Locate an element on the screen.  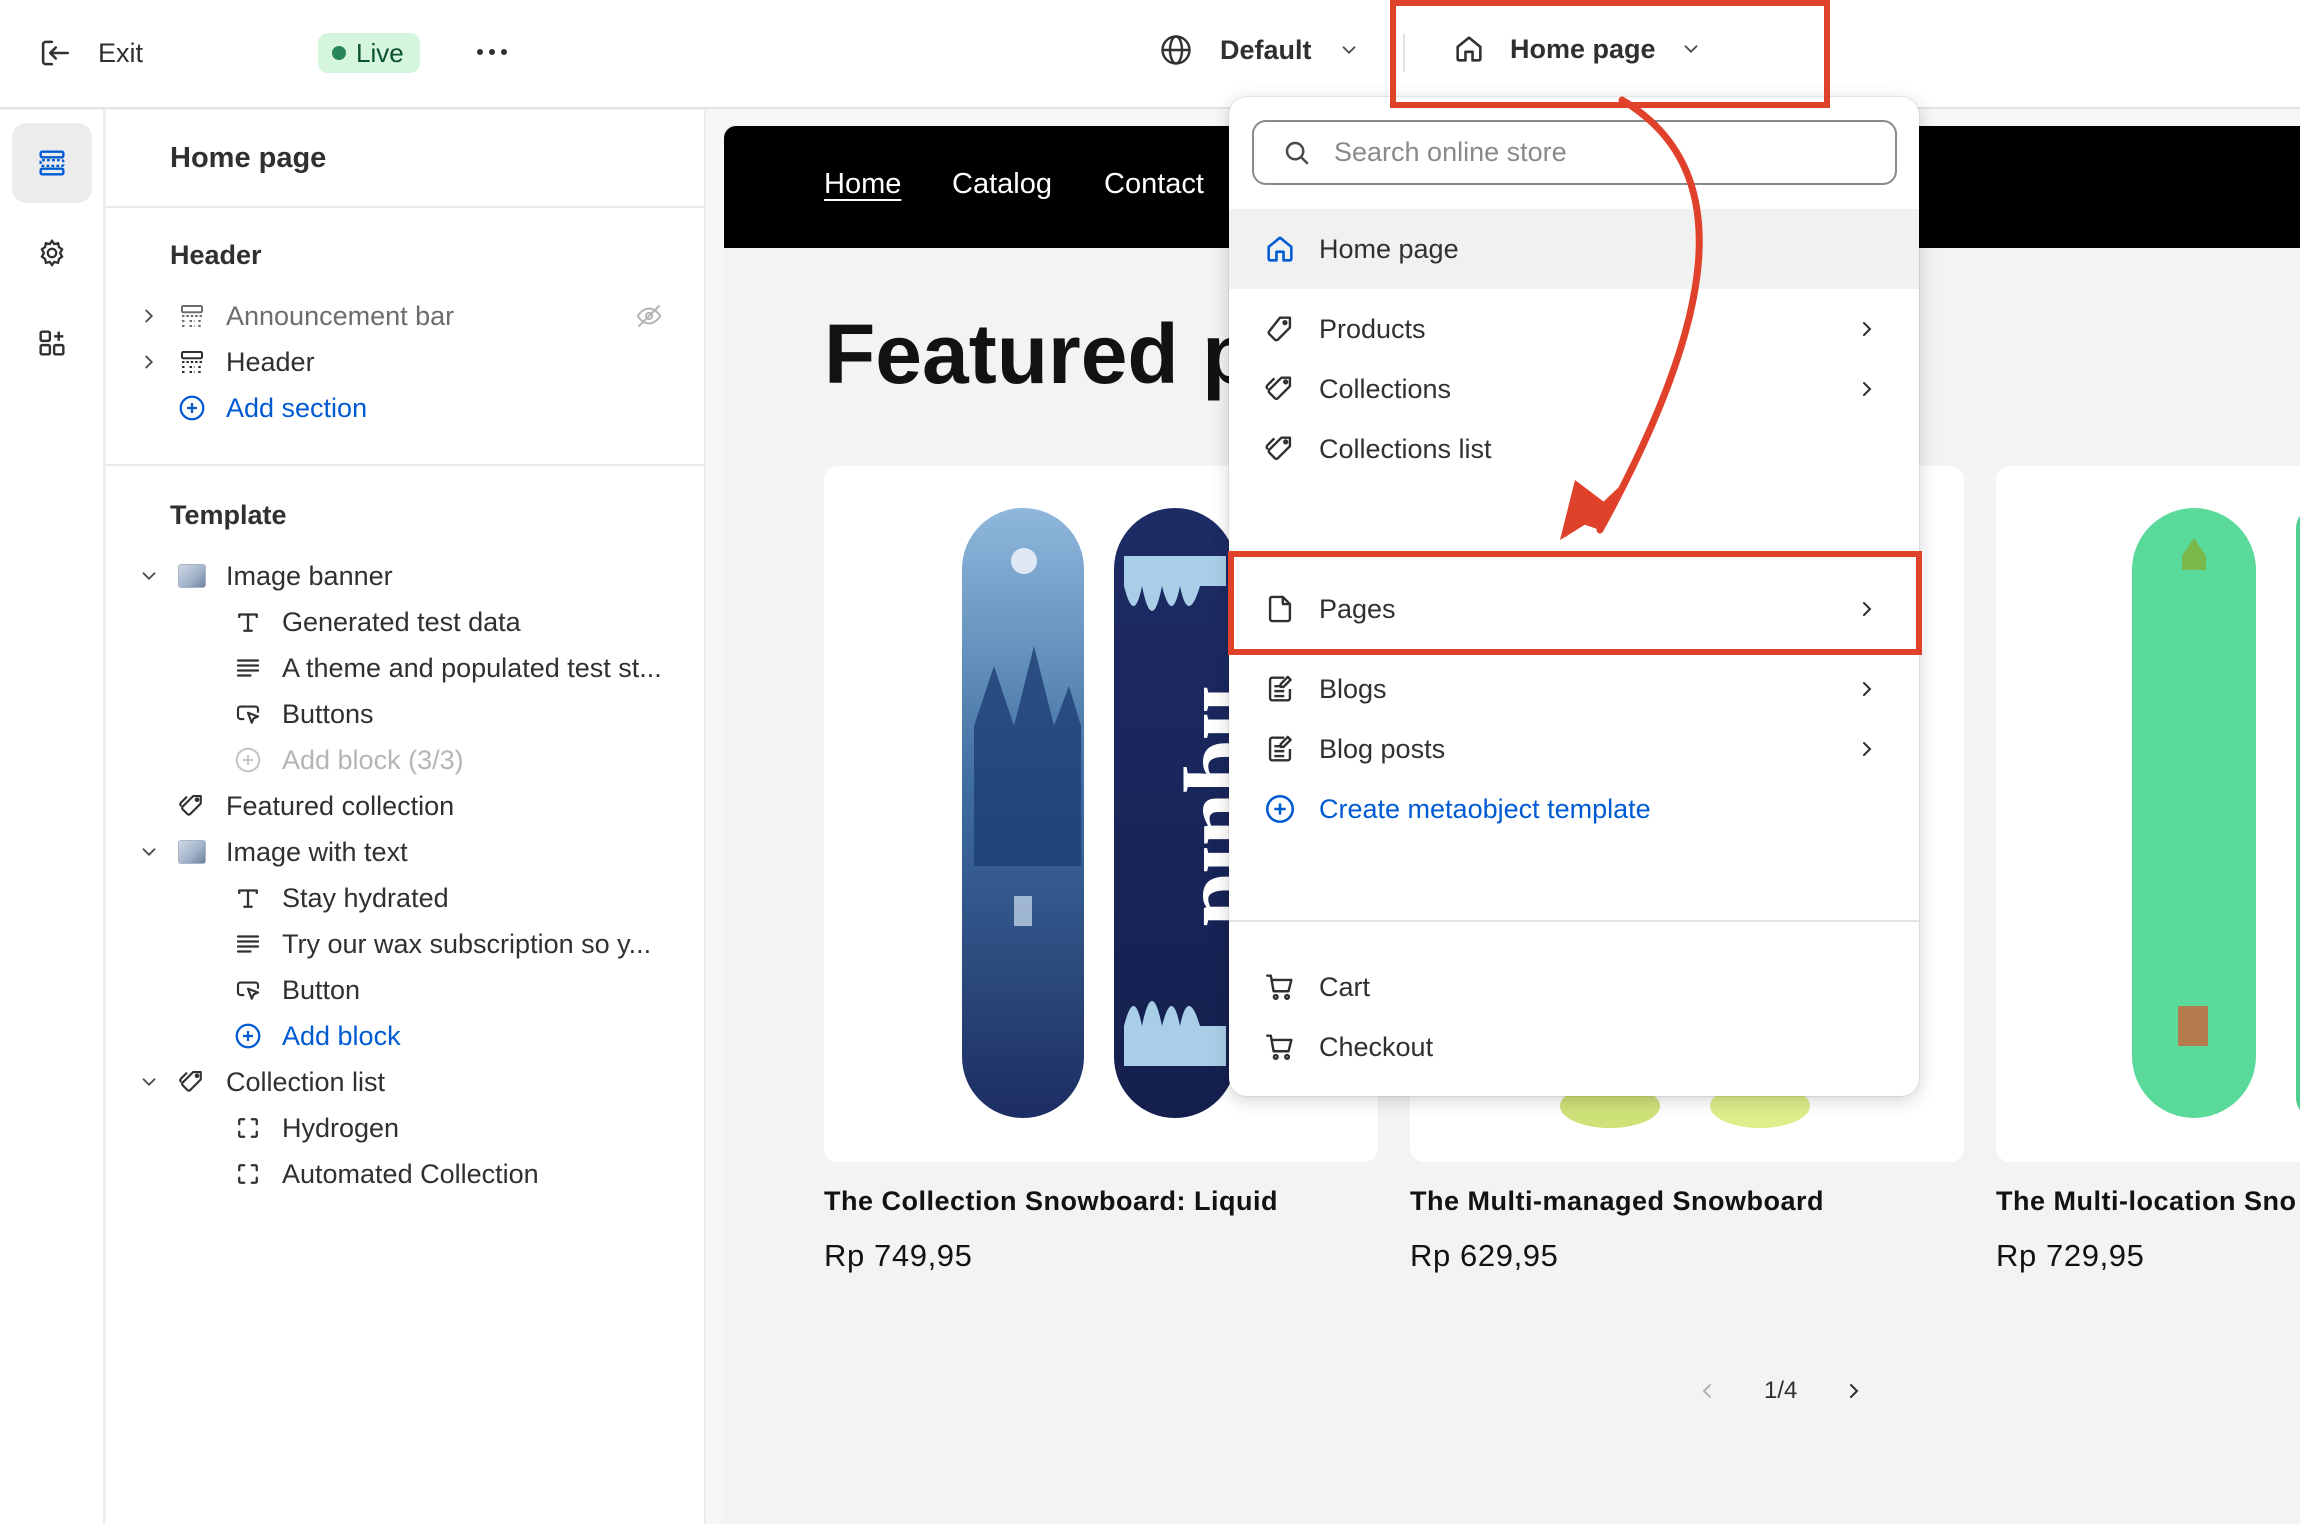
top-bar: Exit Live Default Home page is located at coordinates (1150, 54).